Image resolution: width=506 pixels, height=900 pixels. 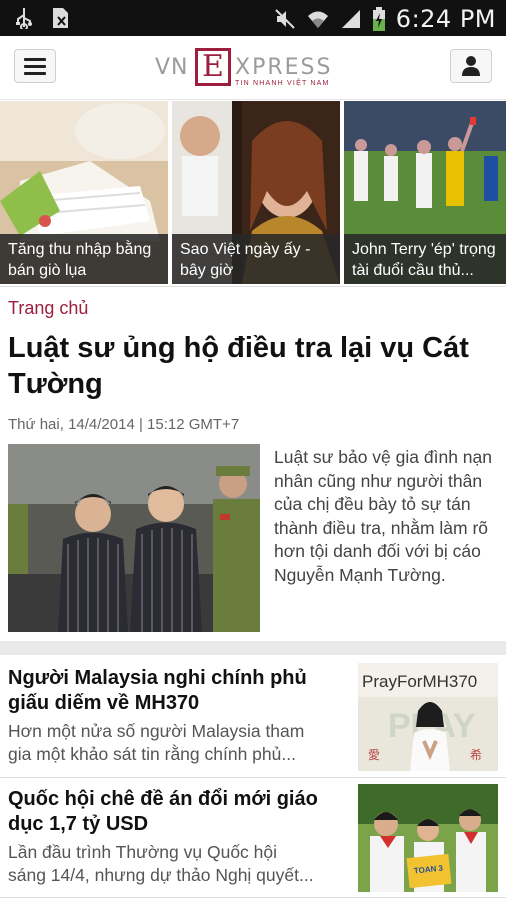 I want to click on students-photo: TOAN 3, so click(x=428, y=838).